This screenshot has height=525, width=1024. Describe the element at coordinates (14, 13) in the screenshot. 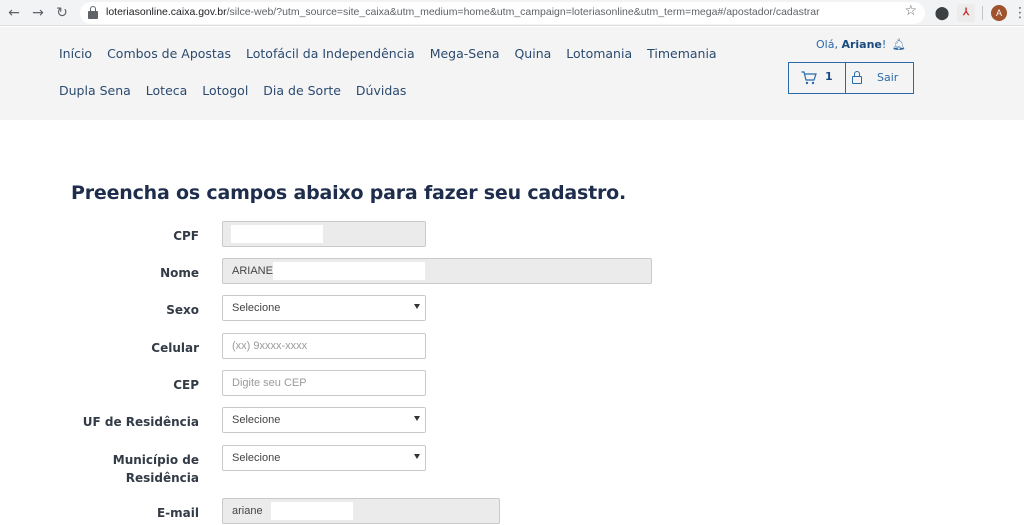

I see `back-arrow-icon: ←` at that location.